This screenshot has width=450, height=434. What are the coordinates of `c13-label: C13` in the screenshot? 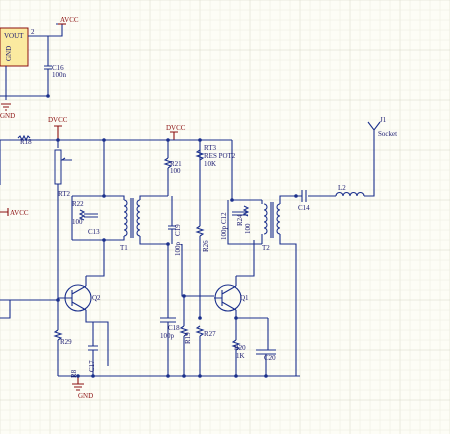 It's located at (94, 232).